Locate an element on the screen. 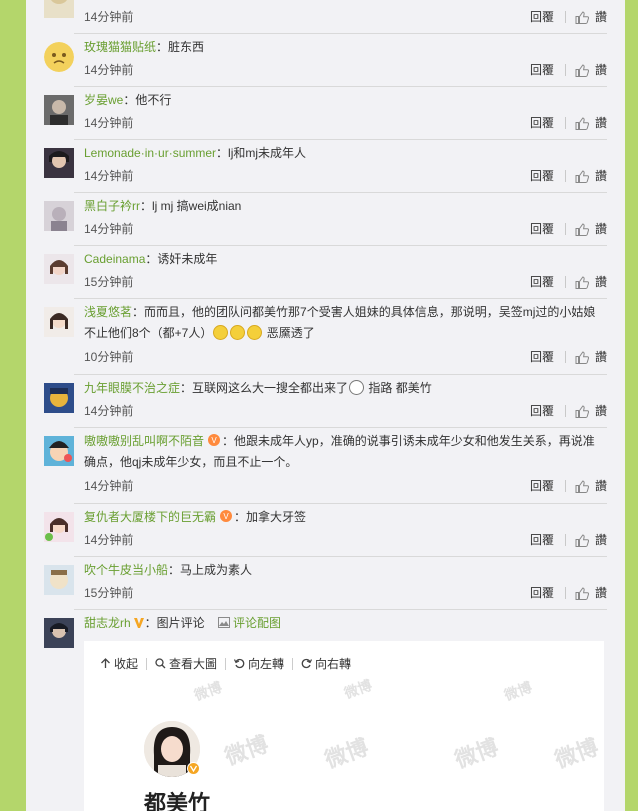 This screenshot has height=811, width=638. svg-text: V is located at coordinates (214, 440).